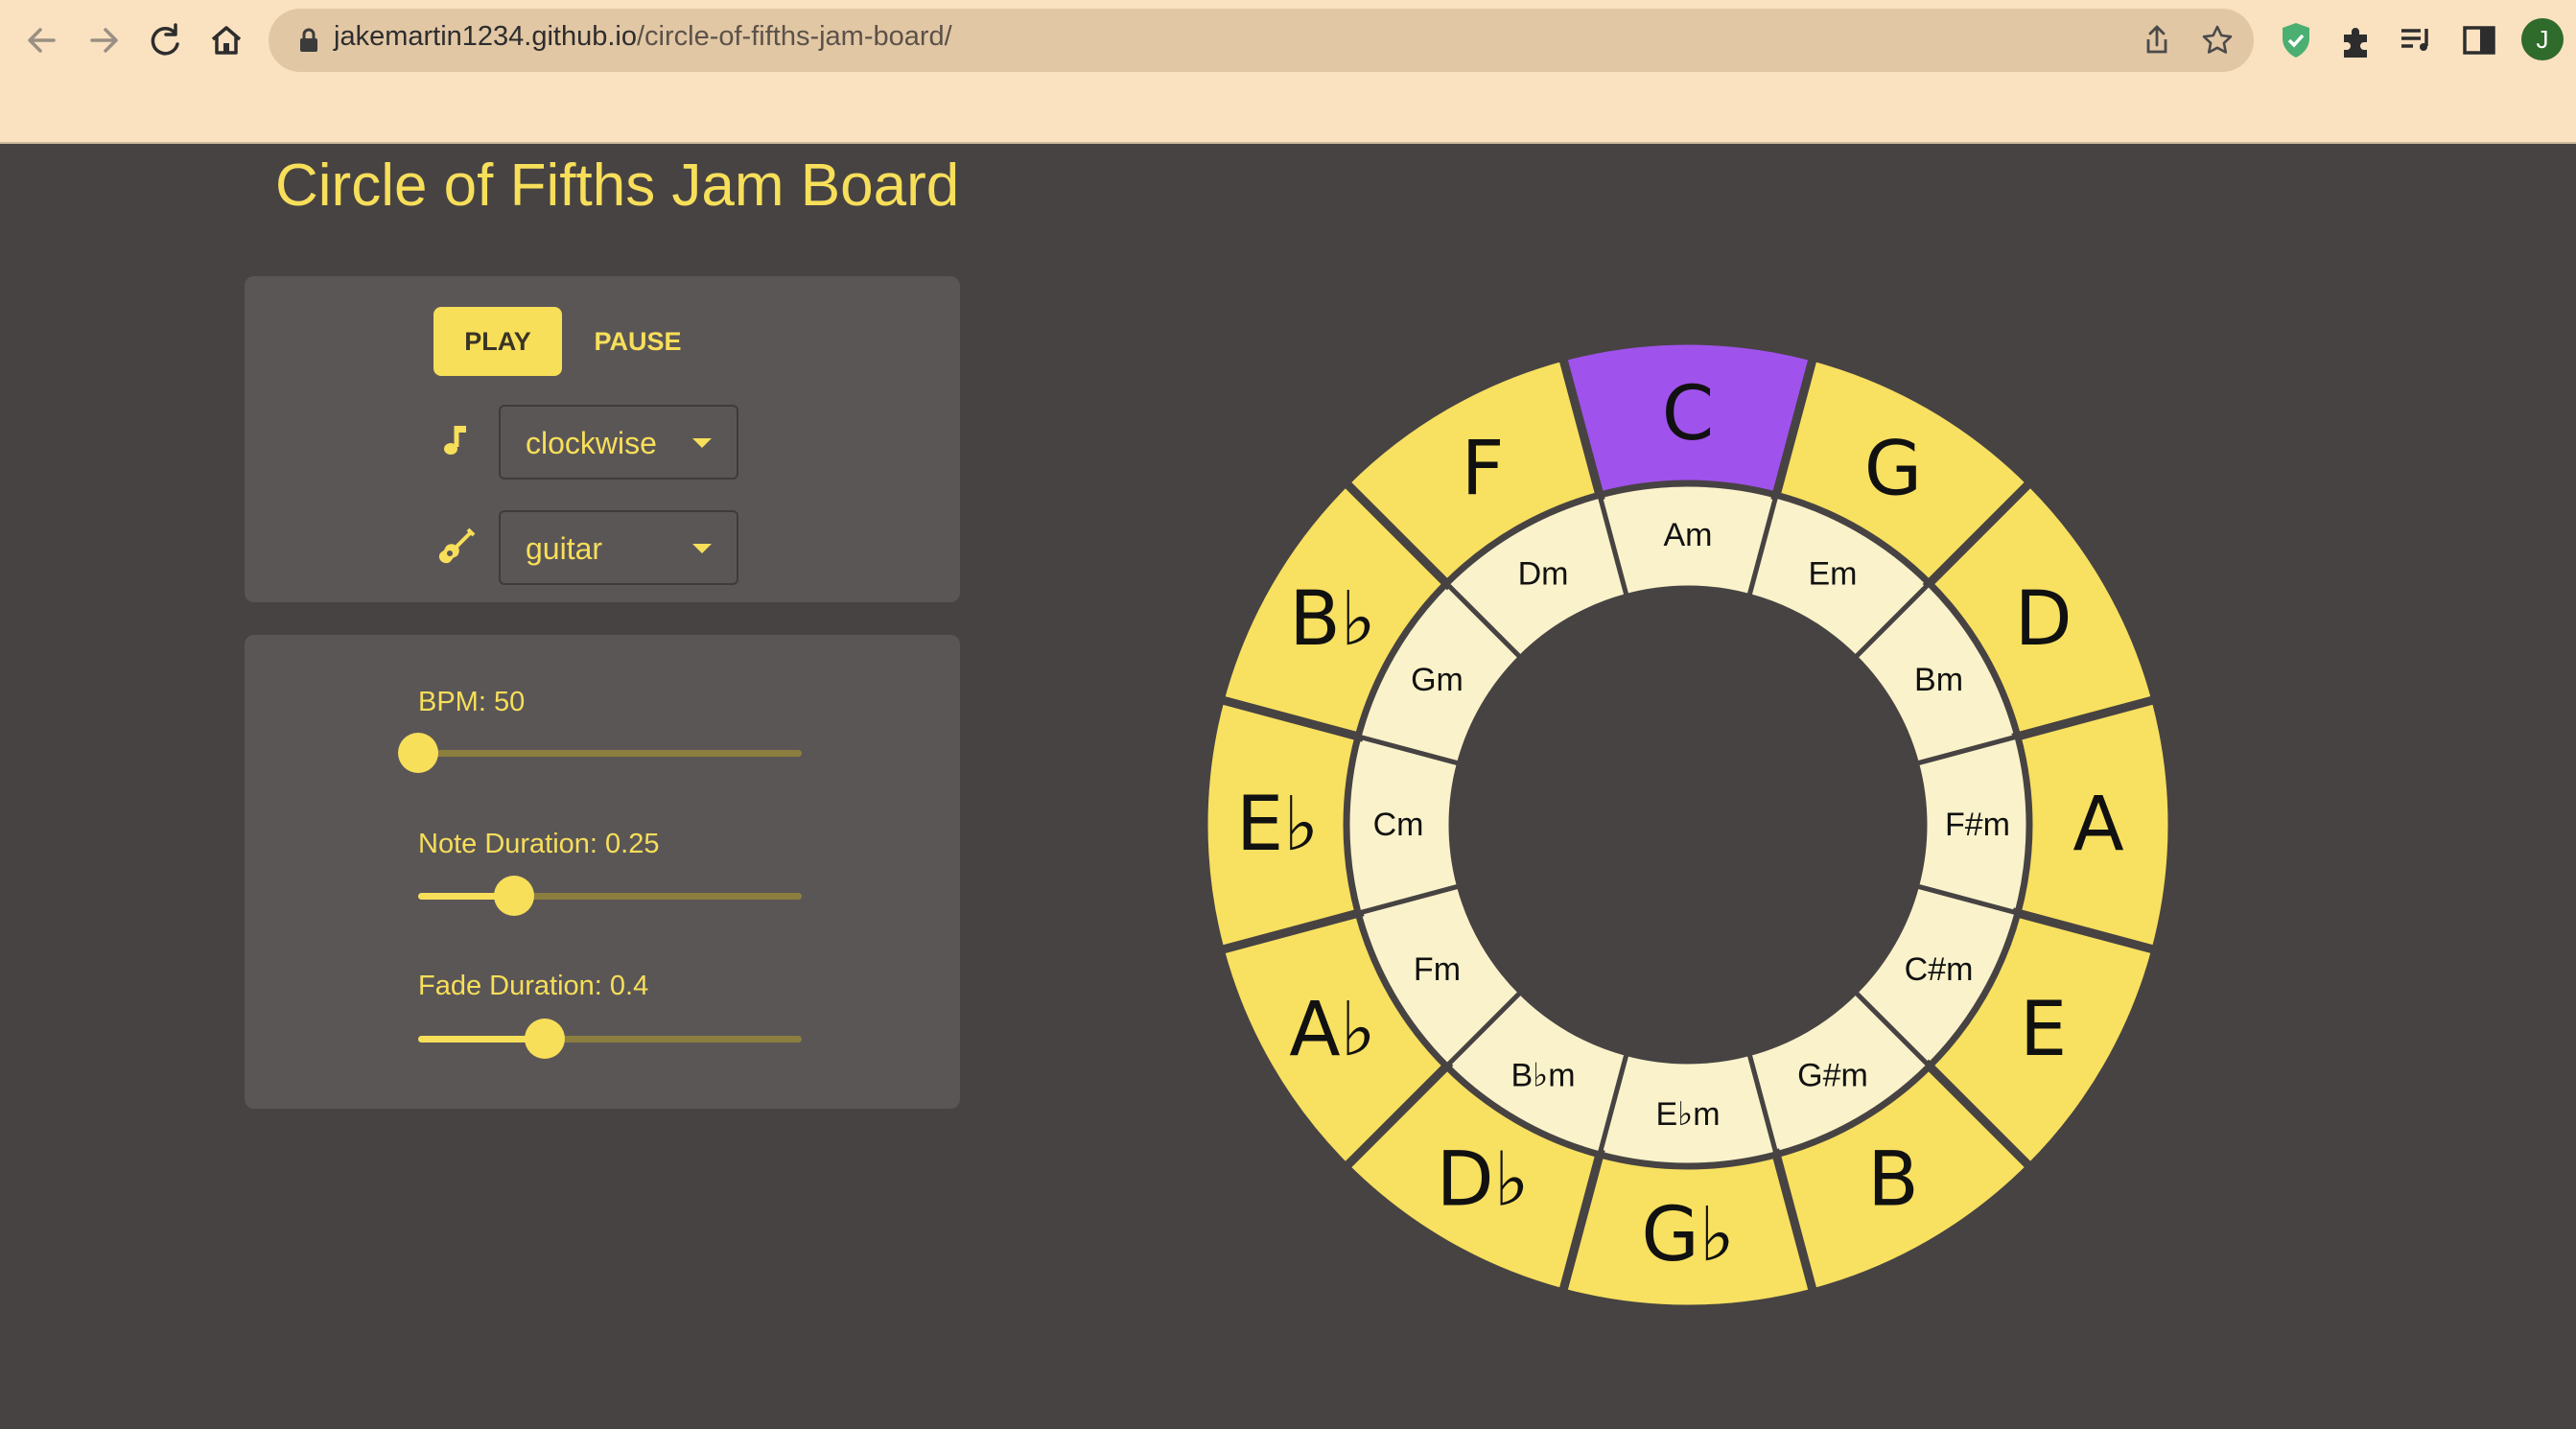  What do you see at coordinates (794, 36) in the screenshot?
I see `url-path: /circle-of-fifths-jam-board/` at bounding box center [794, 36].